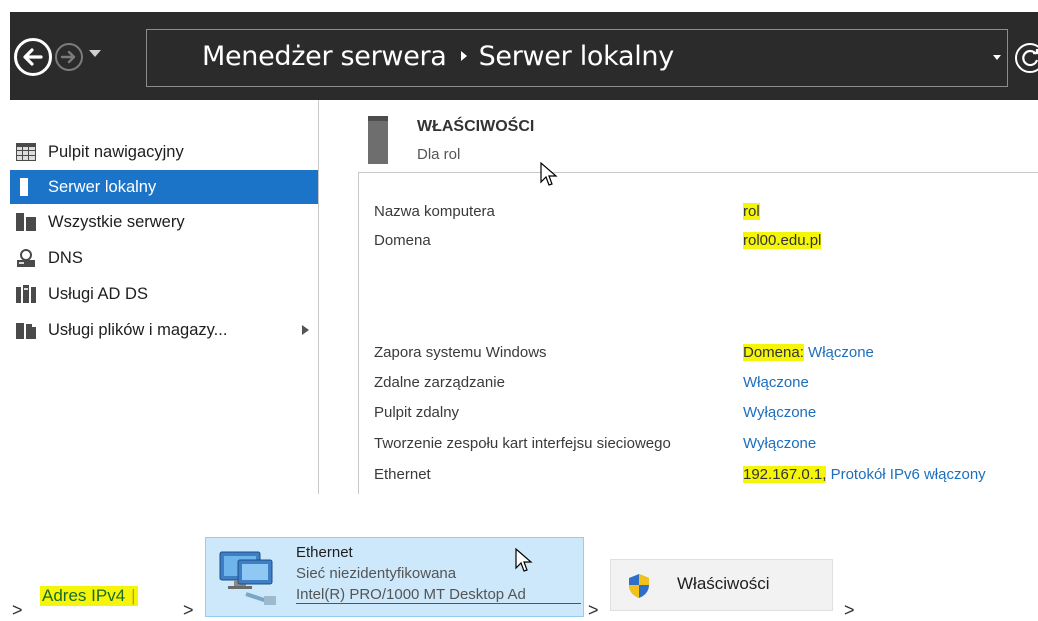 The height and width of the screenshot is (621, 1038). What do you see at coordinates (997, 57) in the screenshot?
I see `address-dropdown-icon` at bounding box center [997, 57].